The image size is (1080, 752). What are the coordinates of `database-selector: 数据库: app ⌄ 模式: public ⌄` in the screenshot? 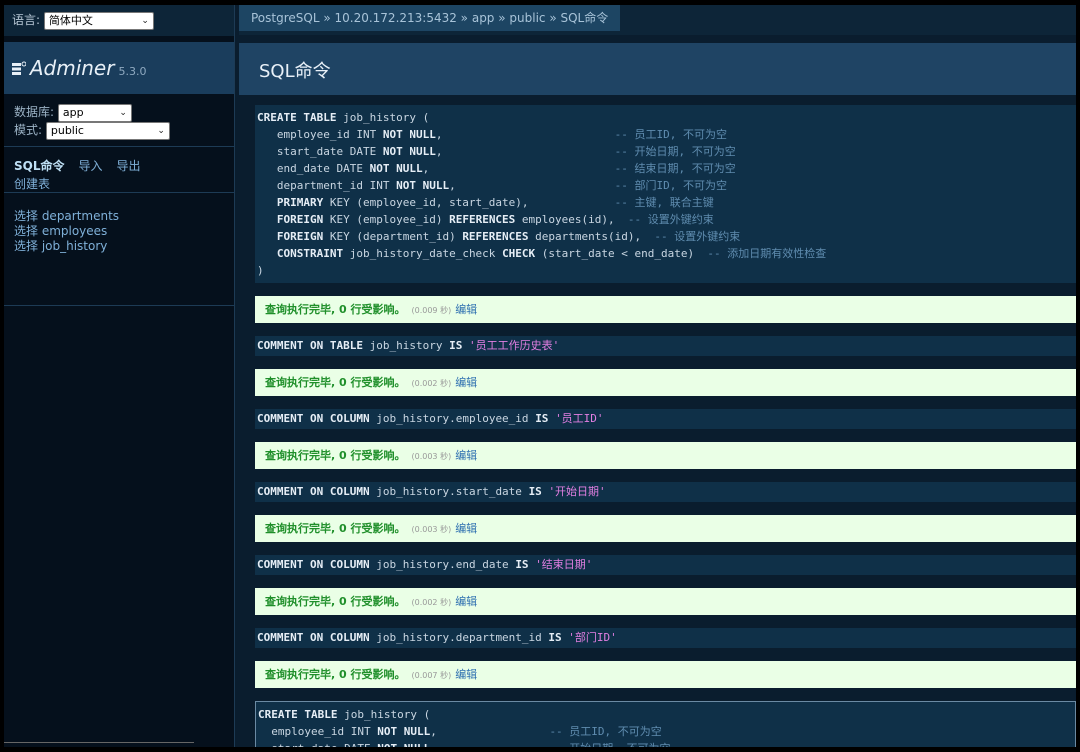 It's located at (119, 120).